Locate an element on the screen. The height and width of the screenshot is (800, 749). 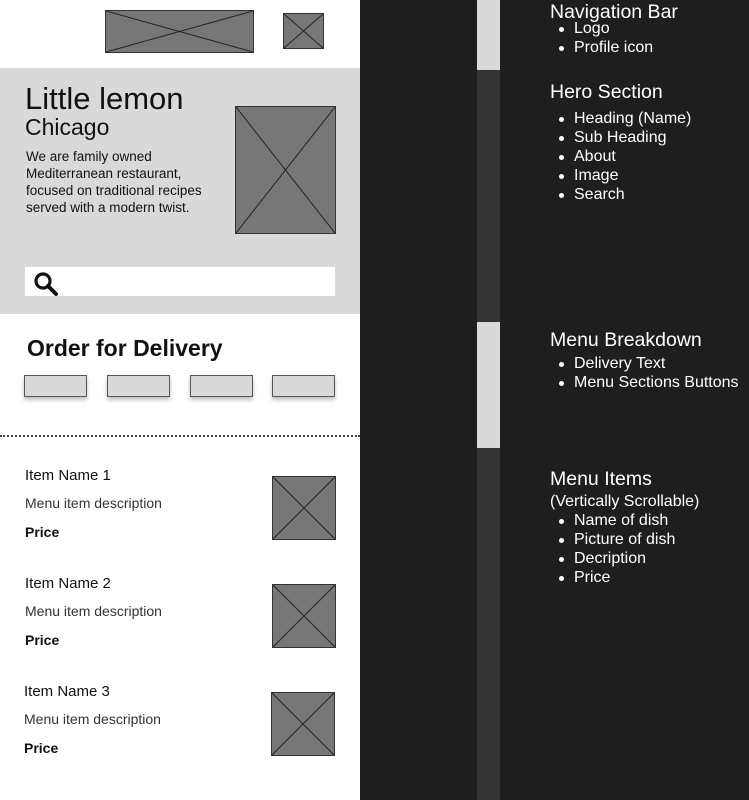
hero-heading: Little lemon is located at coordinates (104, 98).